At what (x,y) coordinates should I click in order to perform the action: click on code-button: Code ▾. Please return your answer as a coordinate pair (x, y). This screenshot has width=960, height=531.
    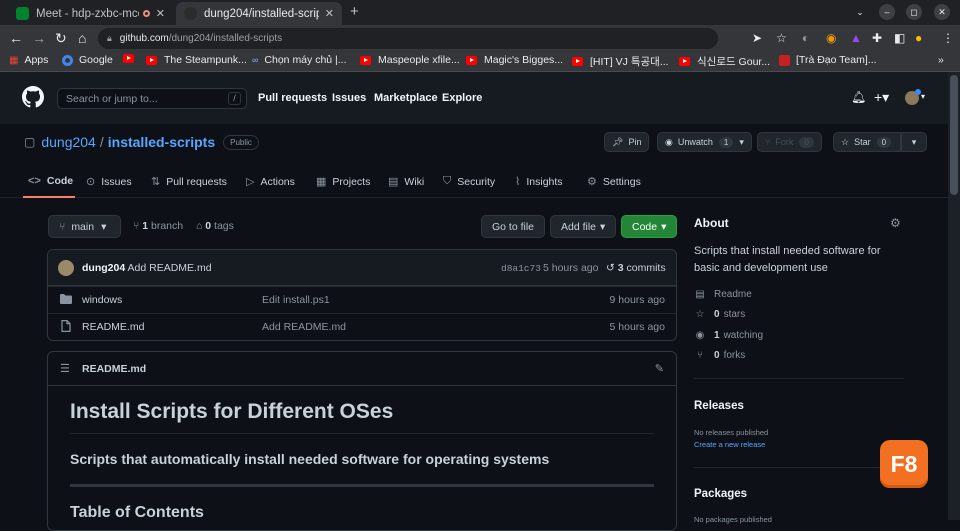
    Looking at the image, I should click on (649, 226).